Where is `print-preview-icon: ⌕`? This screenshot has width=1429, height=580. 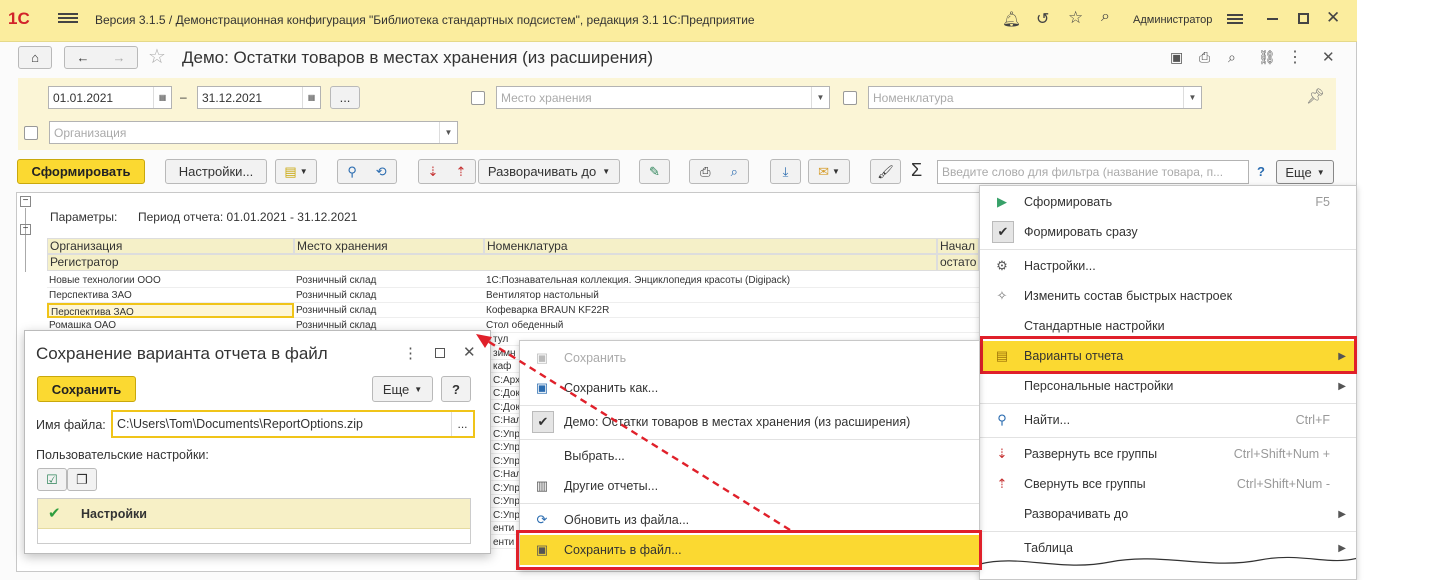 print-preview-icon: ⌕ is located at coordinates (734, 172).